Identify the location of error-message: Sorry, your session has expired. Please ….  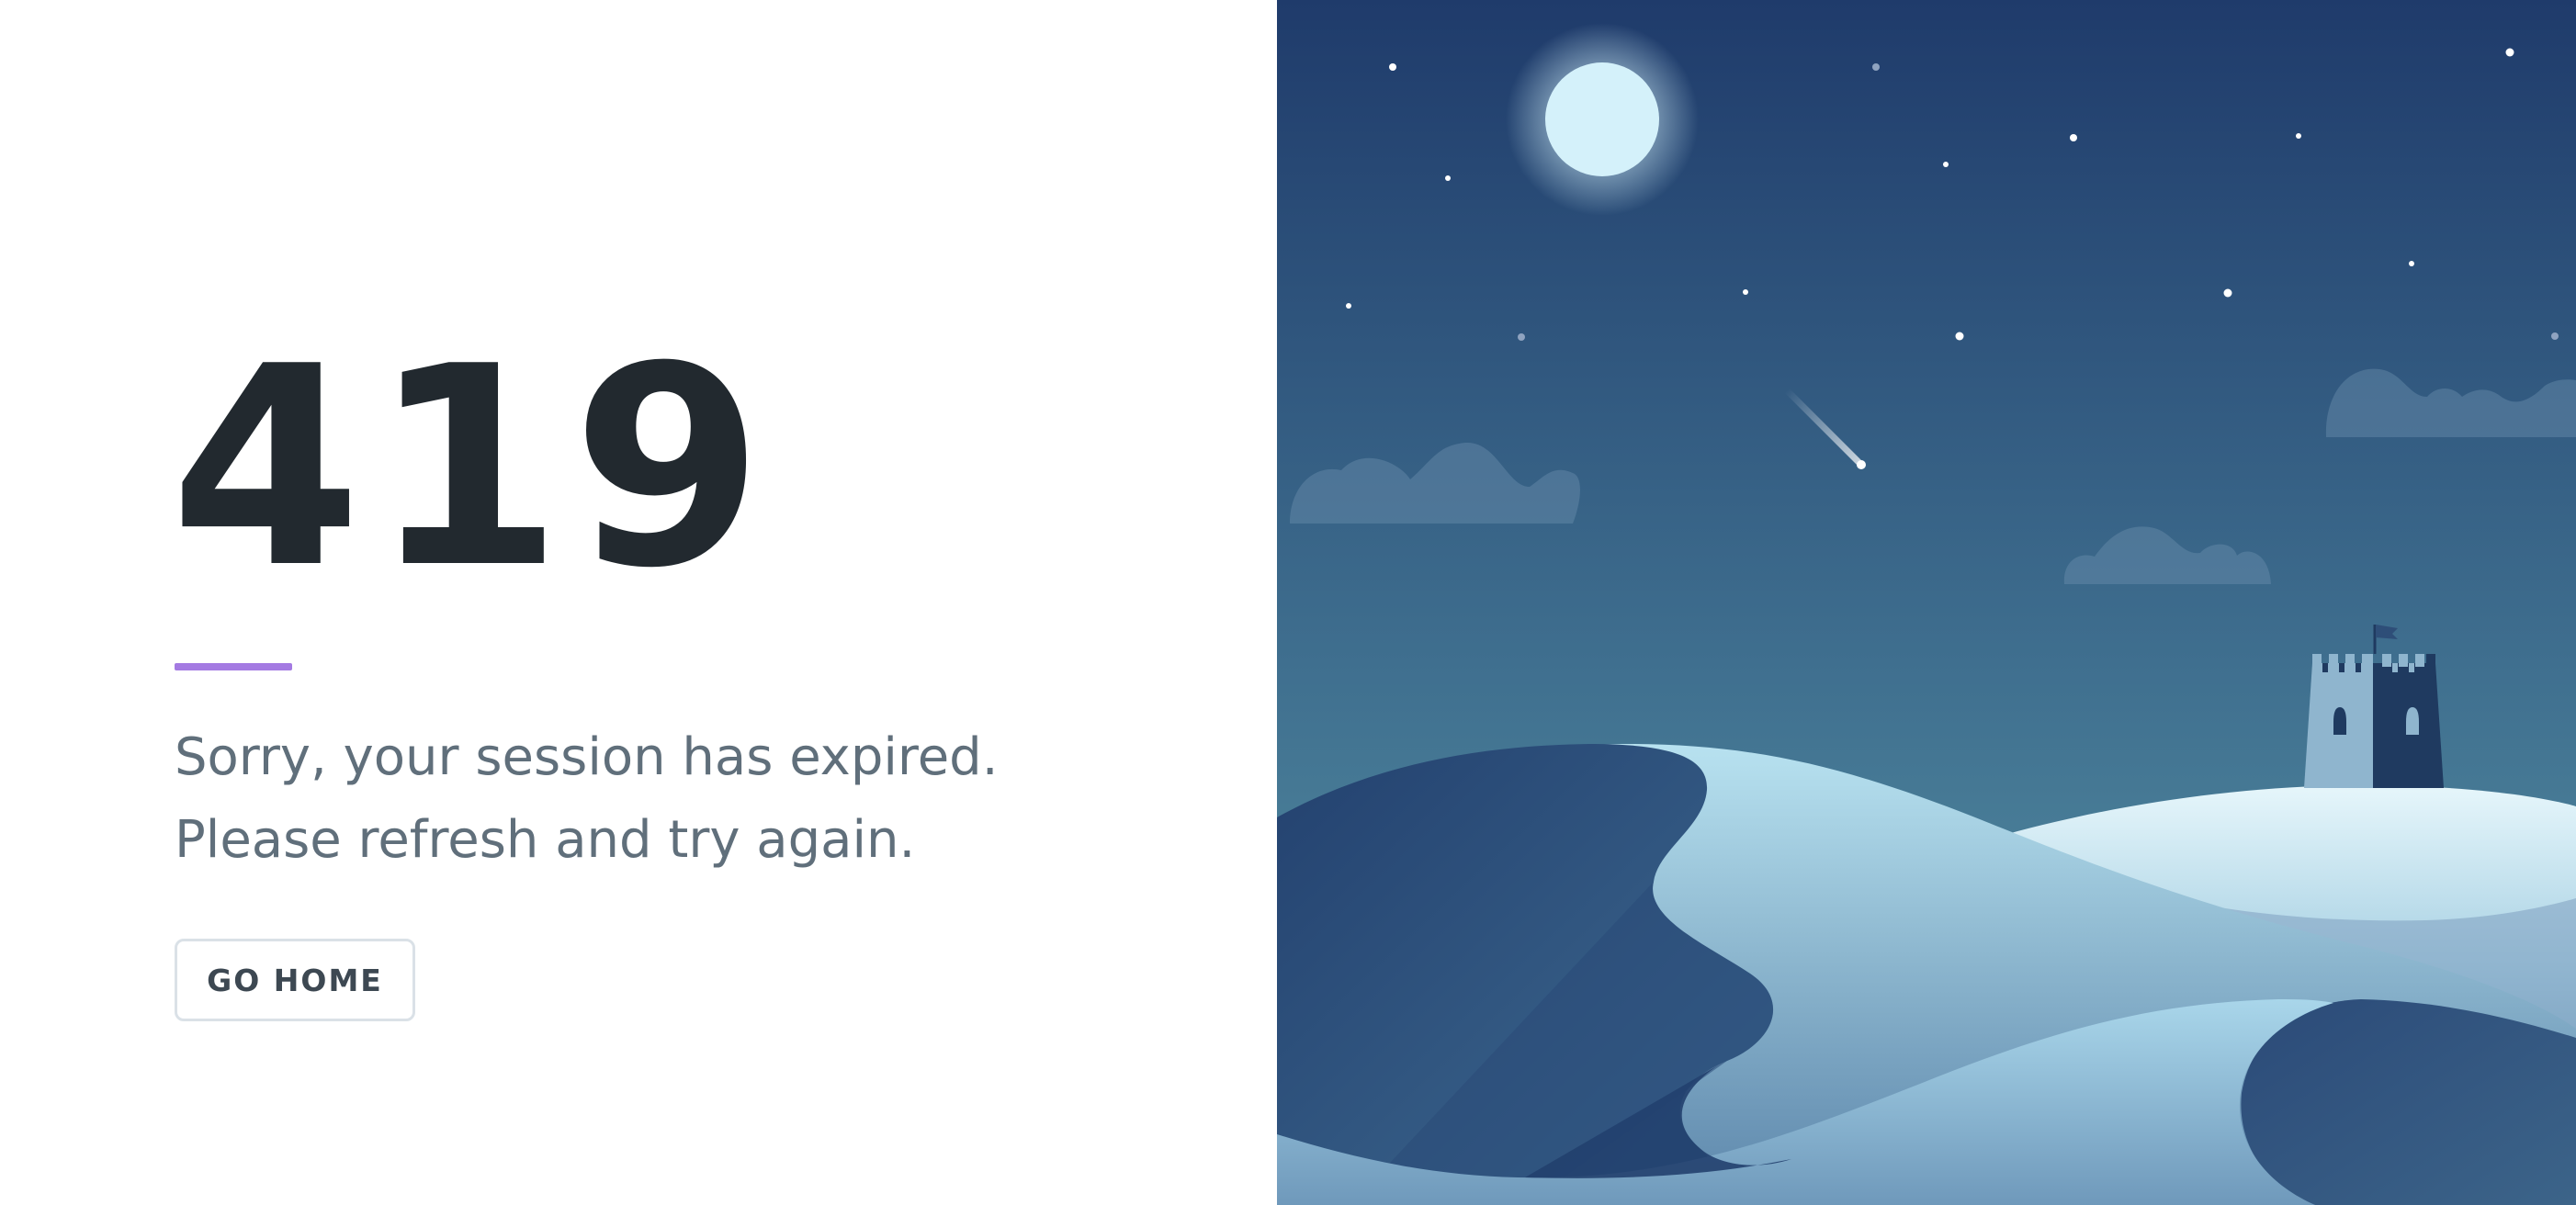
(703, 799).